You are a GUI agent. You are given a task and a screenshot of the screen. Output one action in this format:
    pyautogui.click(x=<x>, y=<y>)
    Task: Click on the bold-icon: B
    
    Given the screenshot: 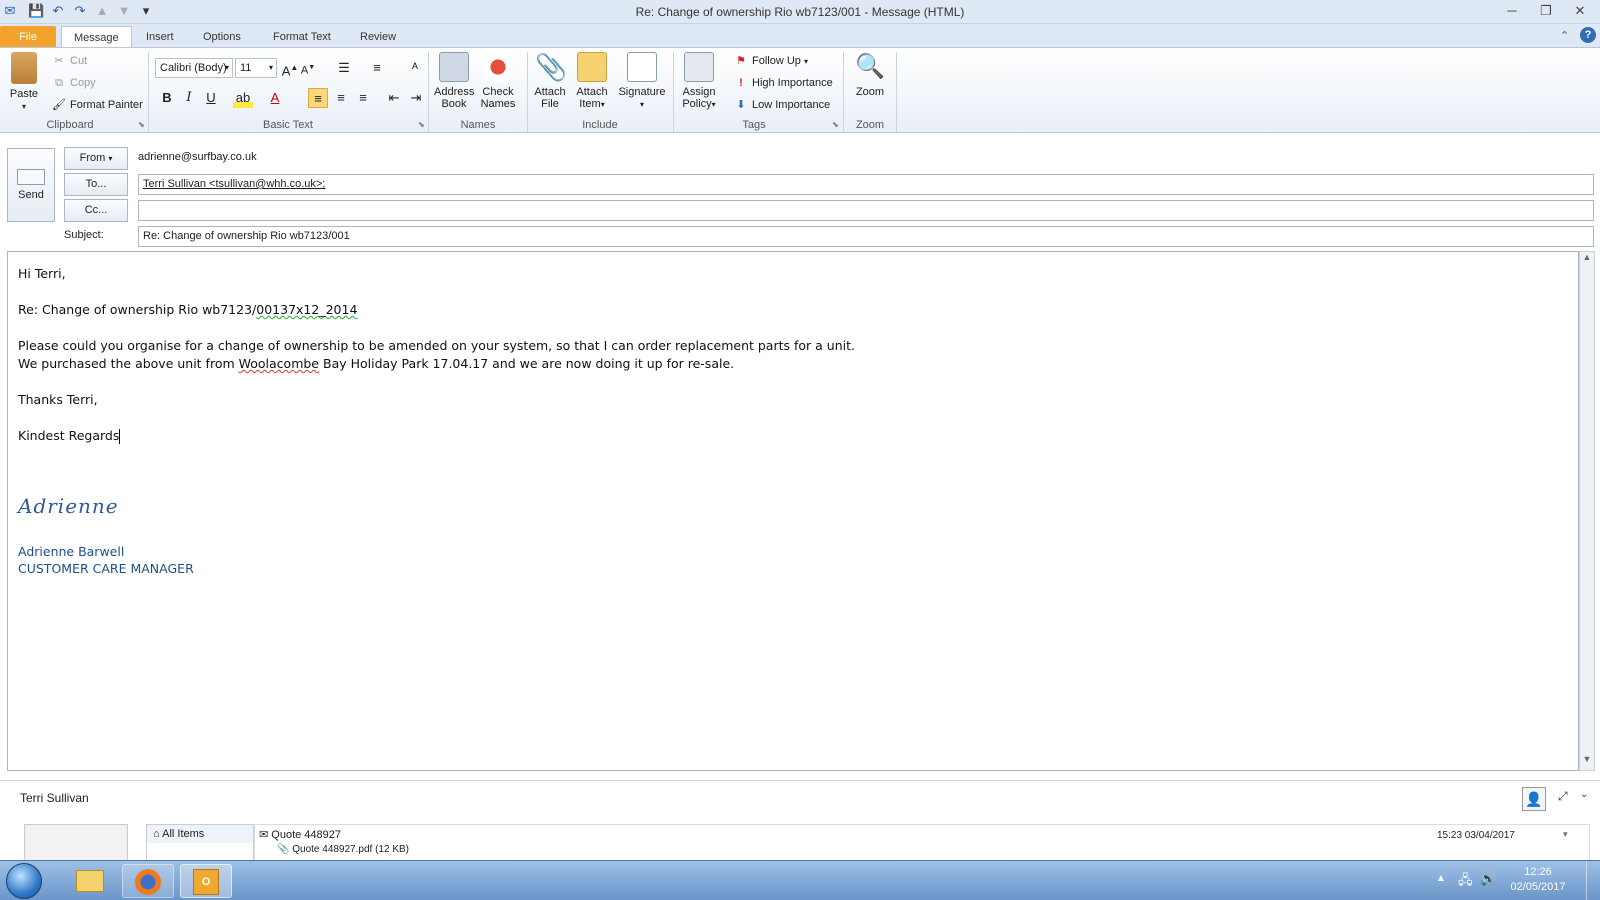 What is the action you would take?
    pyautogui.click(x=167, y=98)
    